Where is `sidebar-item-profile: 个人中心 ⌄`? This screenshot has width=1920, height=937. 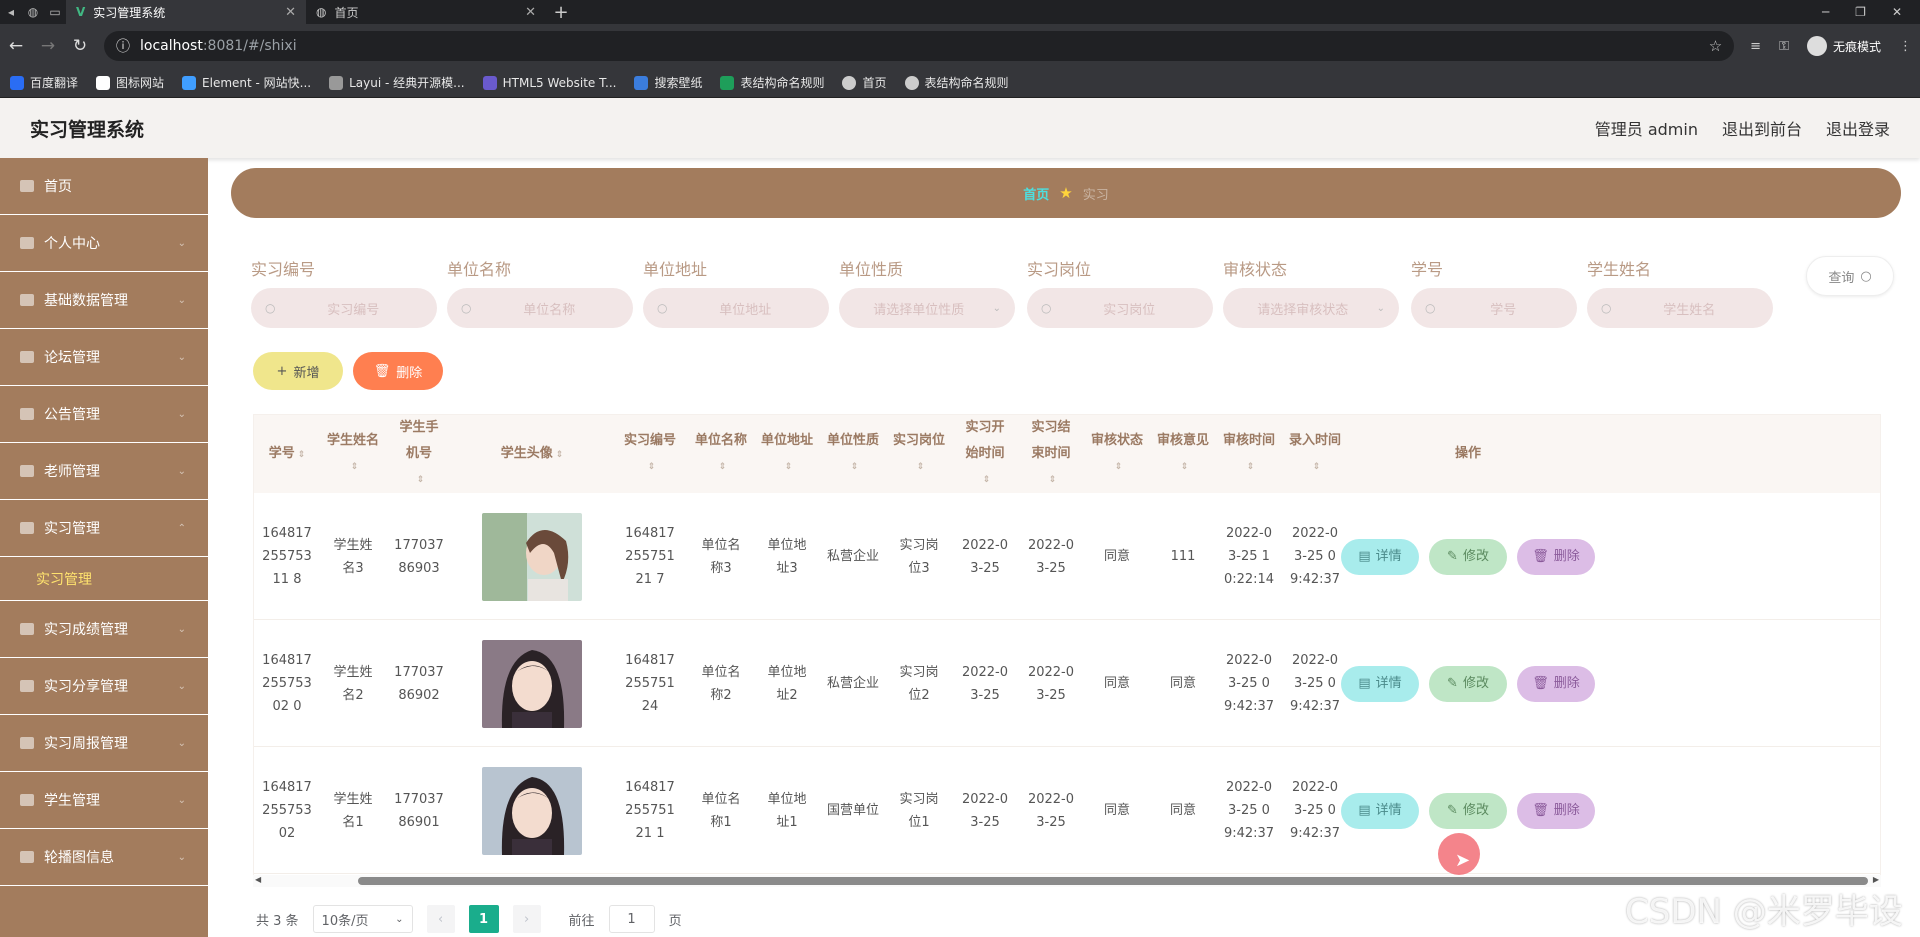
sidebar-item-profile: 个人中心 ⌄ is located at coordinates (104, 243).